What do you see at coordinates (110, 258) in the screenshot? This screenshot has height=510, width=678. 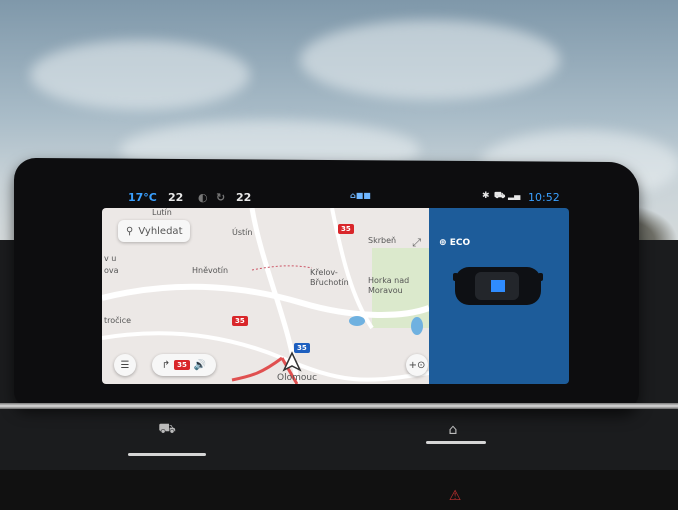 I see `place-label: v u` at bounding box center [110, 258].